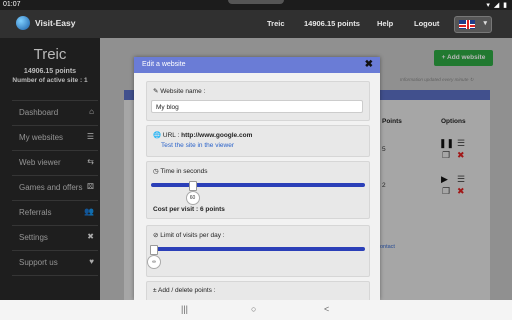 Image resolution: width=512 pixels, height=320 pixels. Describe the element at coordinates (257, 65) in the screenshot. I see `modal-header: Edit a website ✖` at that location.